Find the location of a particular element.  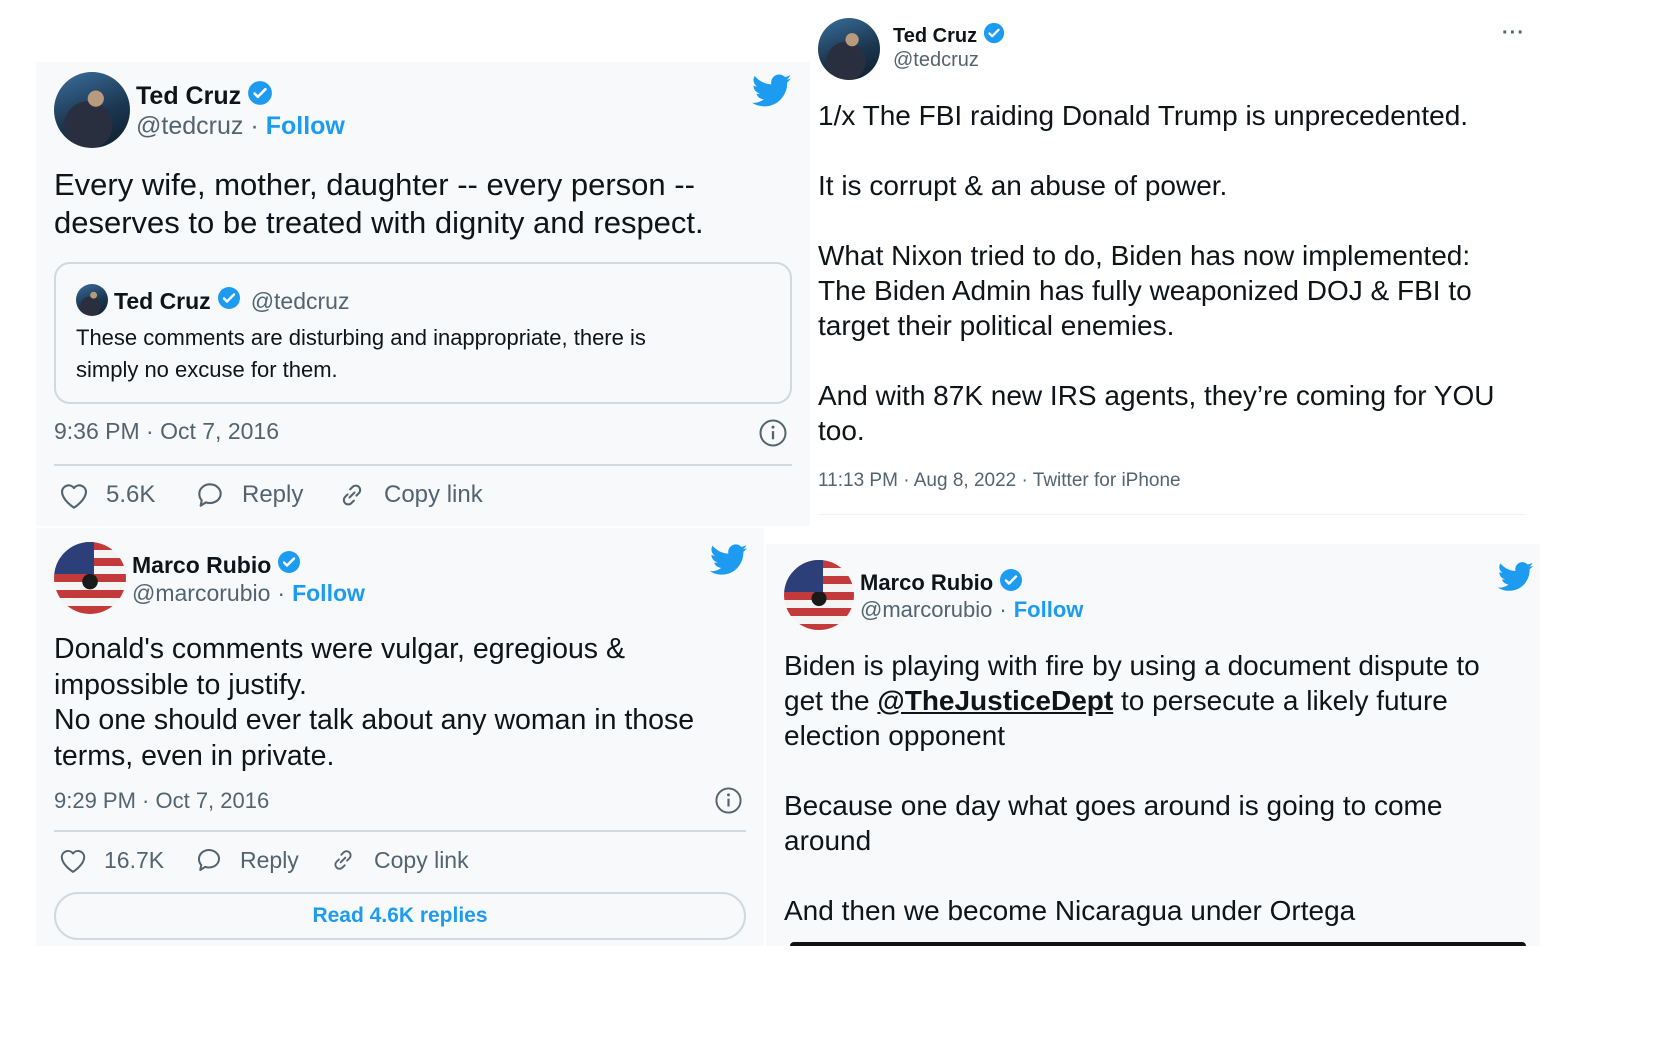

like-button: 5.6K is located at coordinates (106, 495).